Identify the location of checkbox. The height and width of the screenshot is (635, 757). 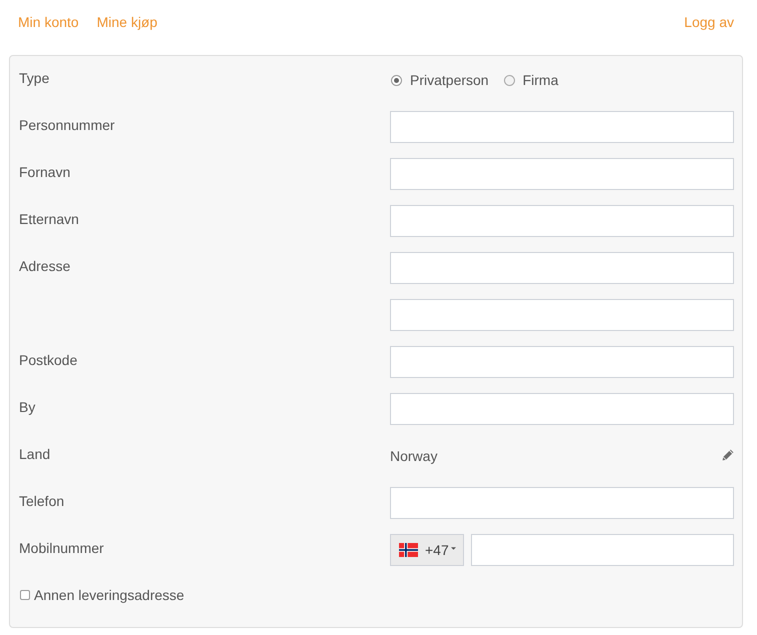
(25, 595).